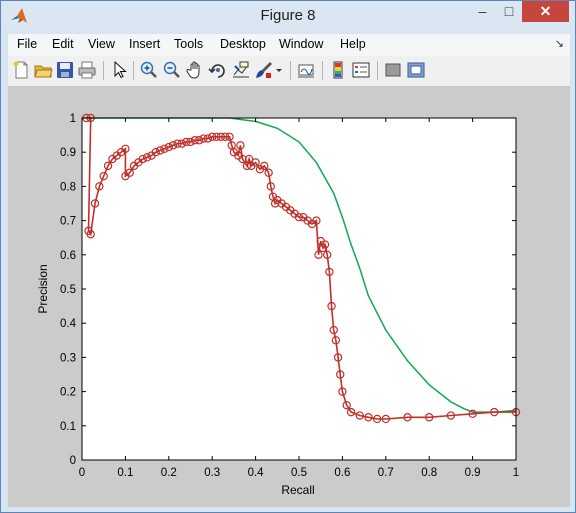 This screenshot has width=576, height=513. I want to click on x-tick-label: 0.8, so click(429, 473).